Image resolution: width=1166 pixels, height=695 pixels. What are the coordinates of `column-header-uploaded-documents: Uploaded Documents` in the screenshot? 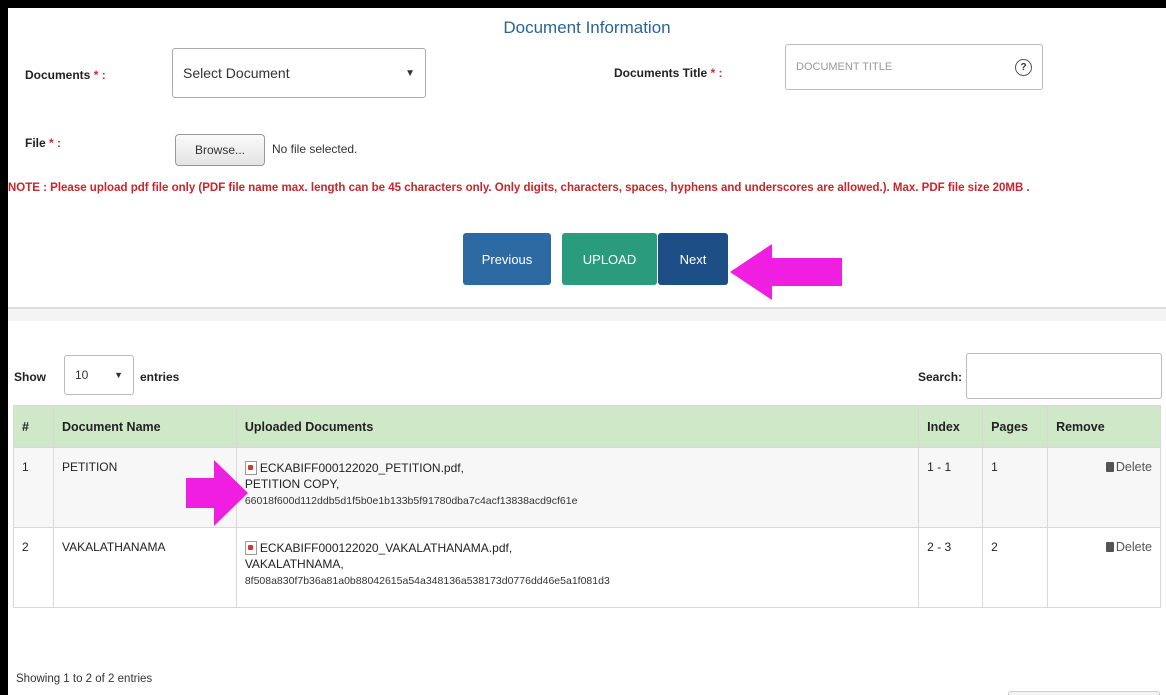 It's located at (577, 426).